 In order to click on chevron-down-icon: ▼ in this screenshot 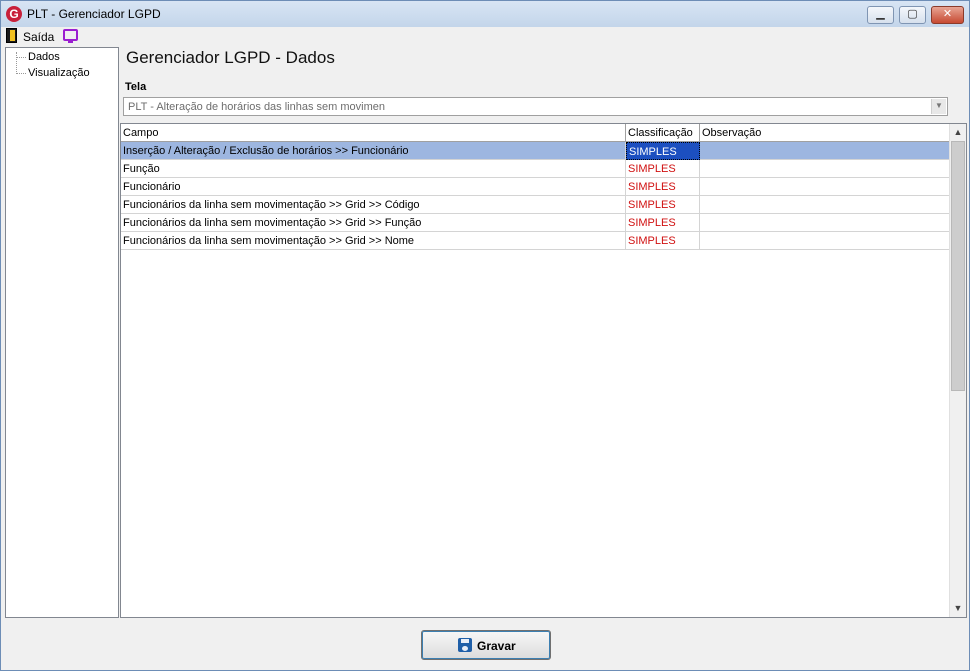, I will do `click(938, 106)`.